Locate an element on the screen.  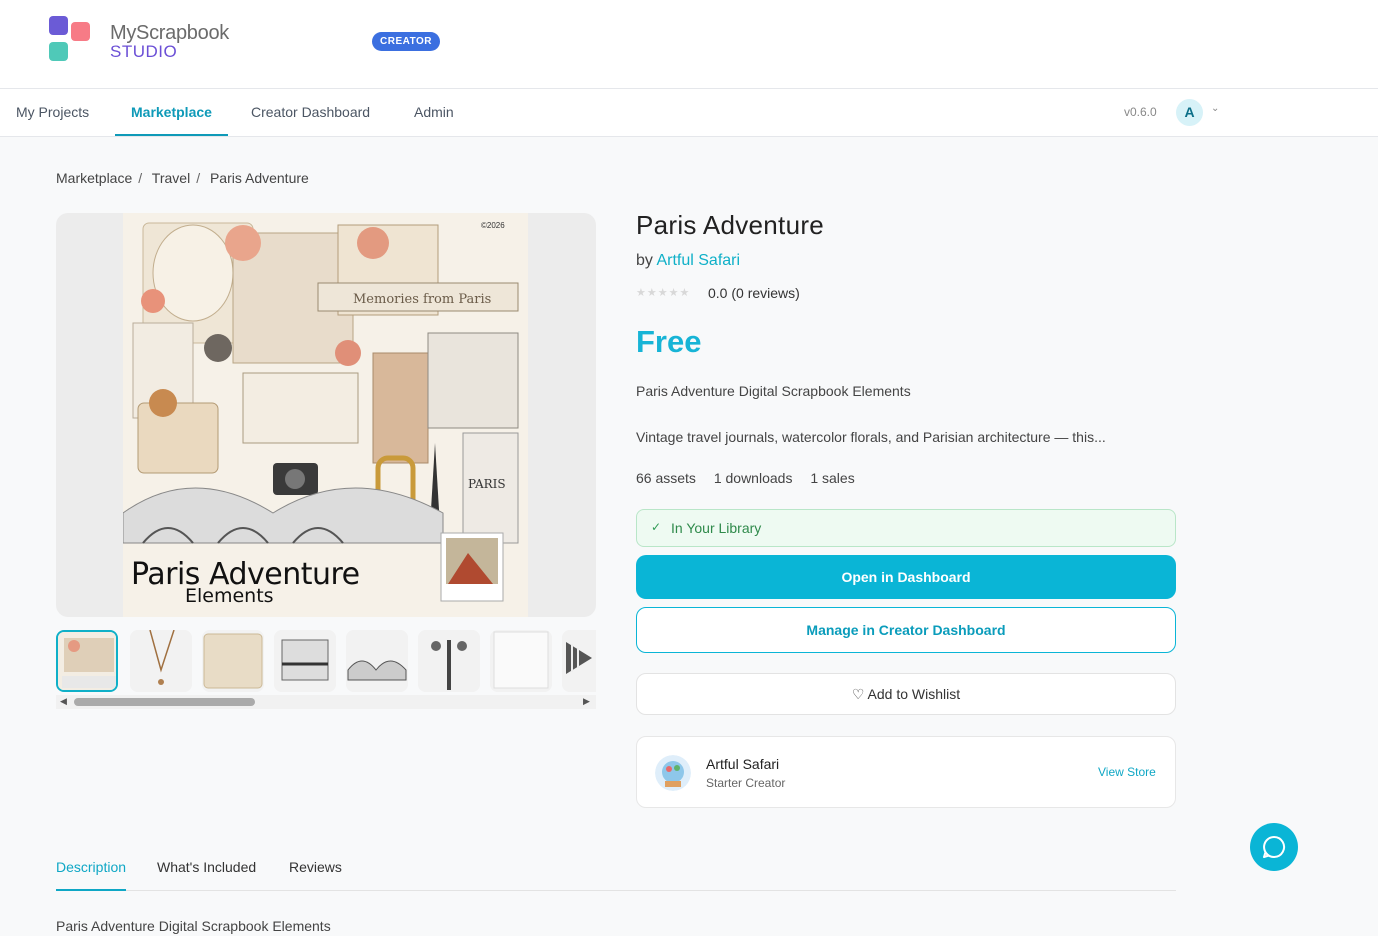
tab-description: Description is located at coordinates (91, 875).